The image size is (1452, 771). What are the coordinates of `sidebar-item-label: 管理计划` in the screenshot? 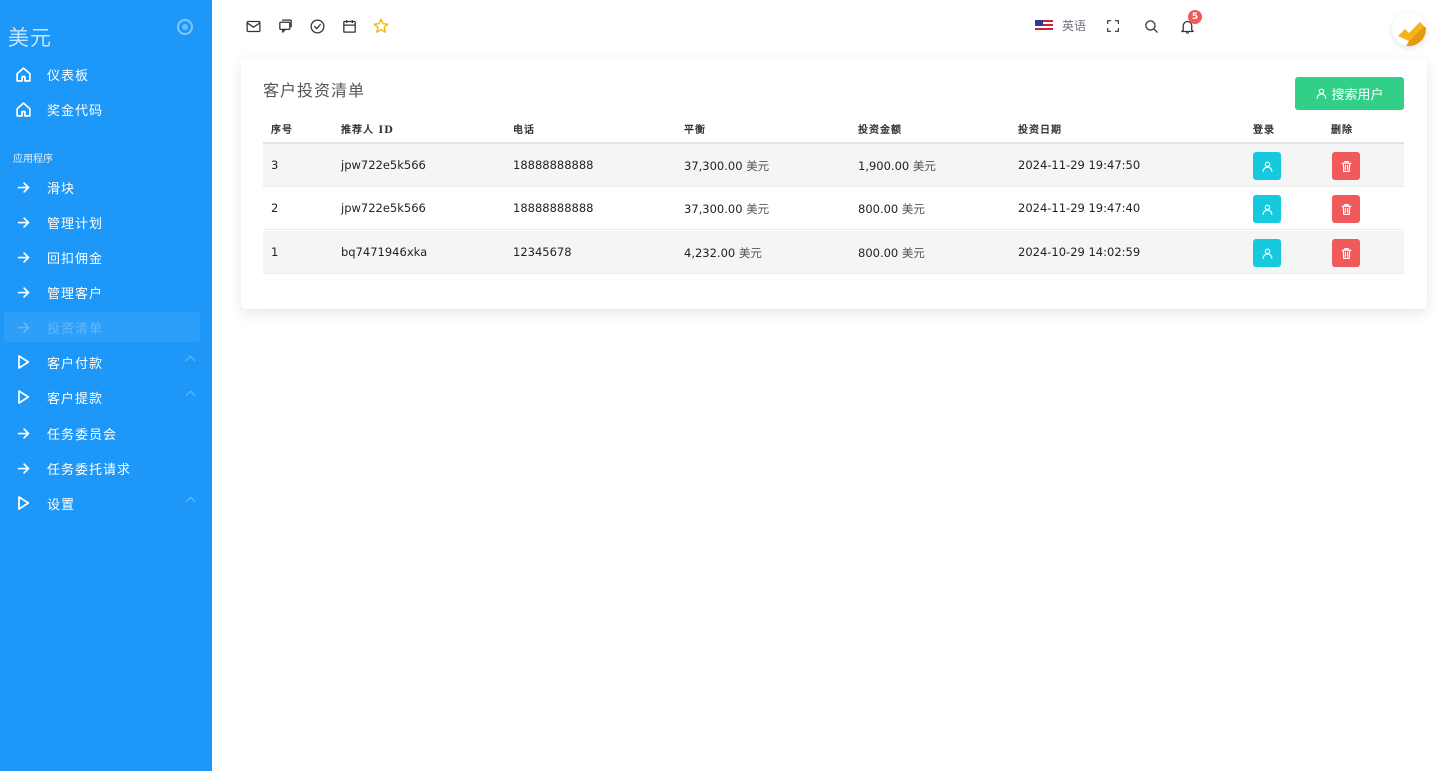 It's located at (75, 224).